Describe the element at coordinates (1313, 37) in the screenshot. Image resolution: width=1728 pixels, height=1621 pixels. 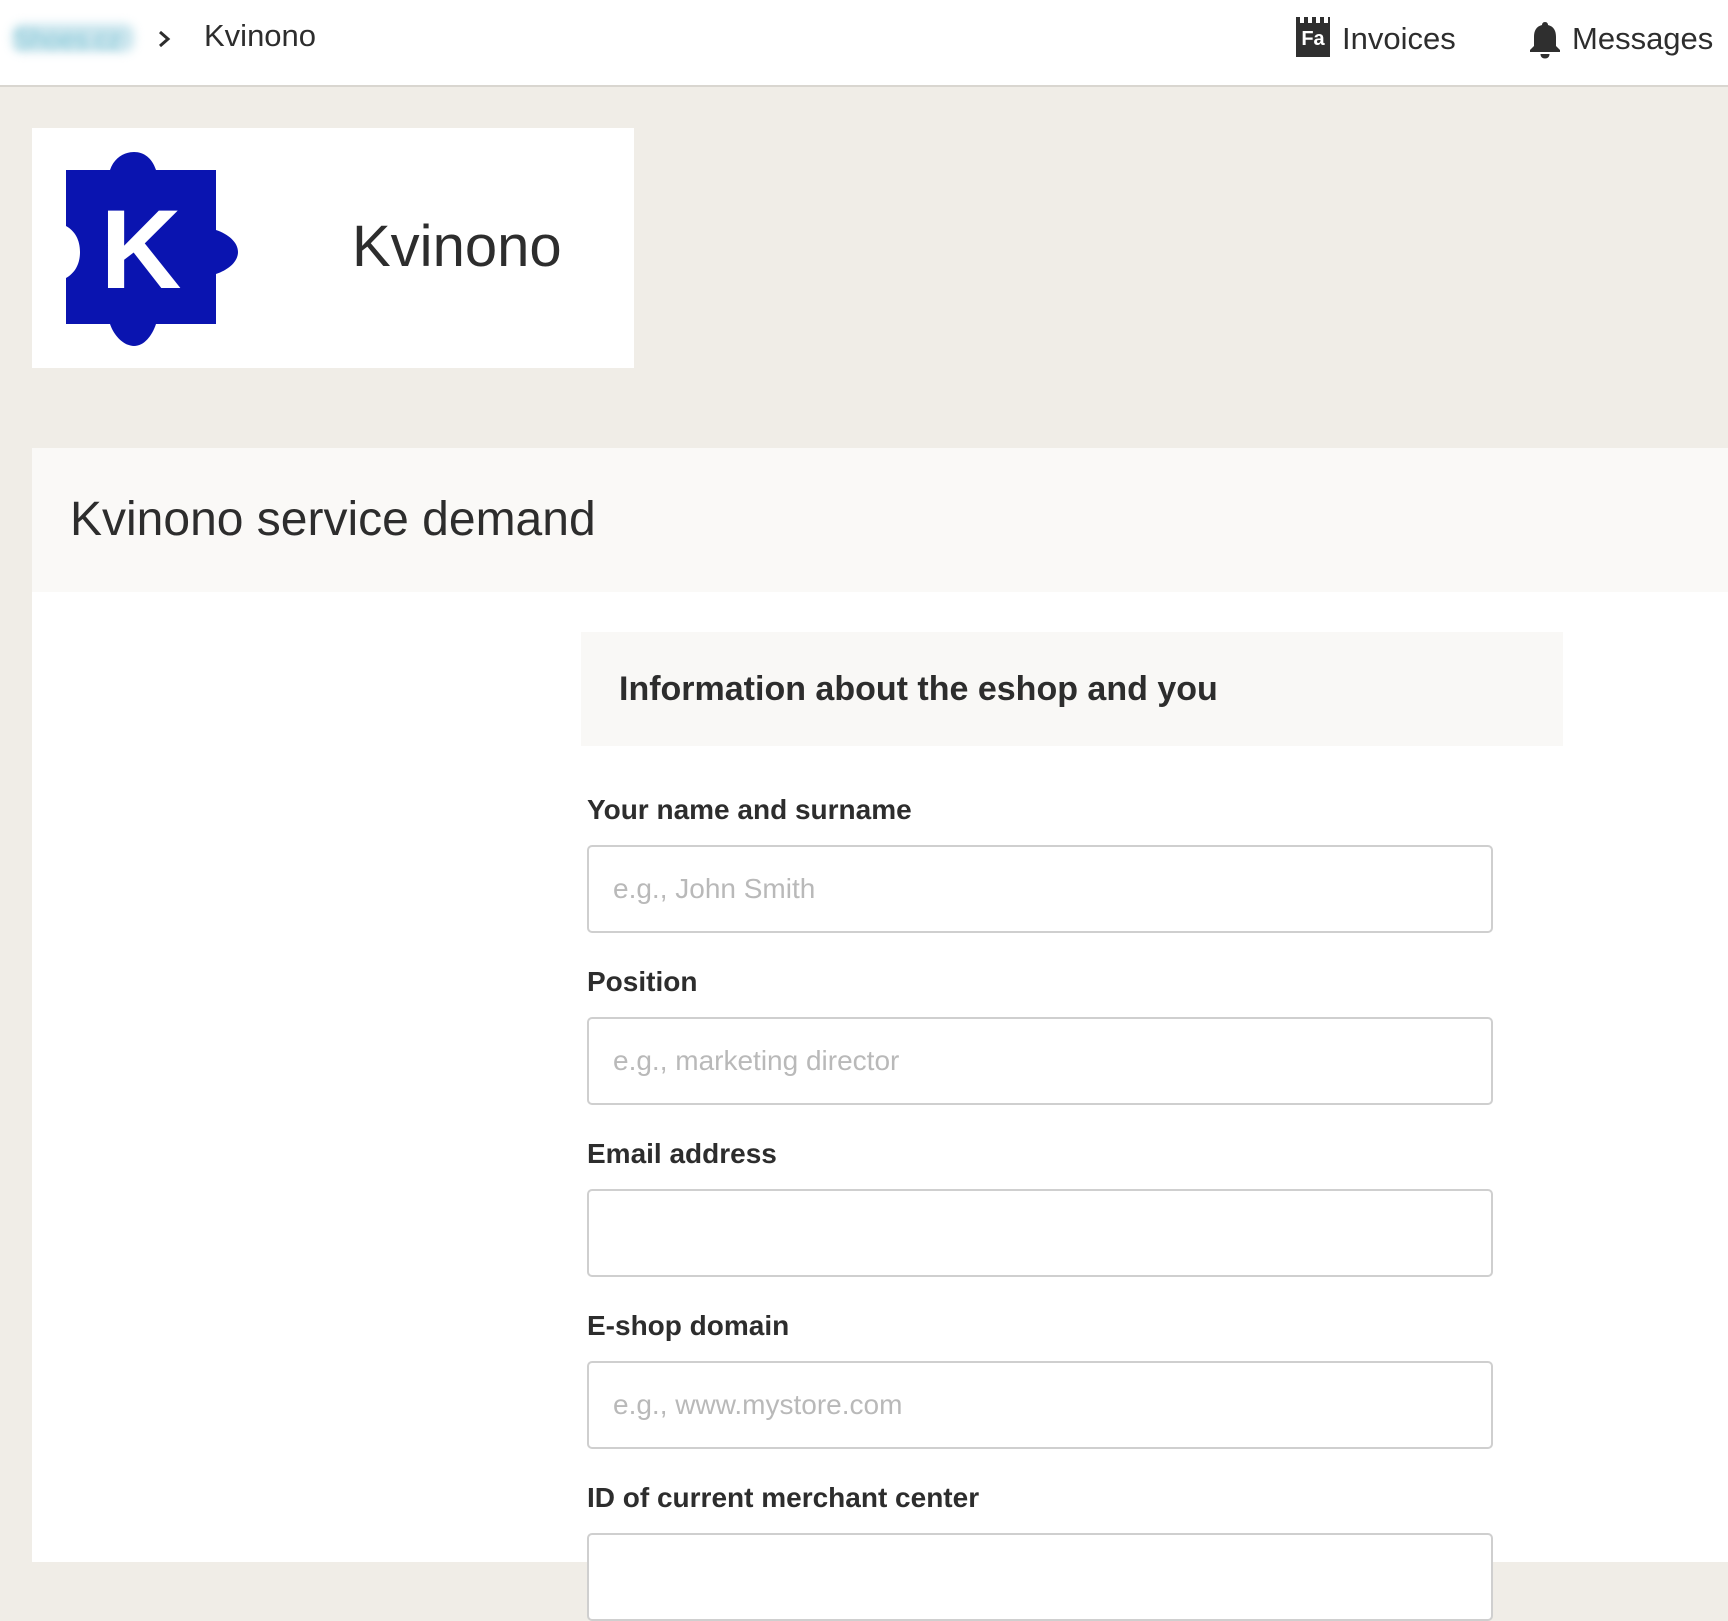
I see `invoice-icon: Fa` at that location.